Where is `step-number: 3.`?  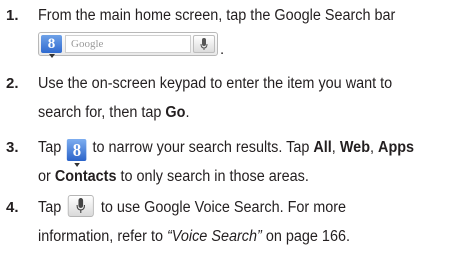 step-number: 3. is located at coordinates (12, 147).